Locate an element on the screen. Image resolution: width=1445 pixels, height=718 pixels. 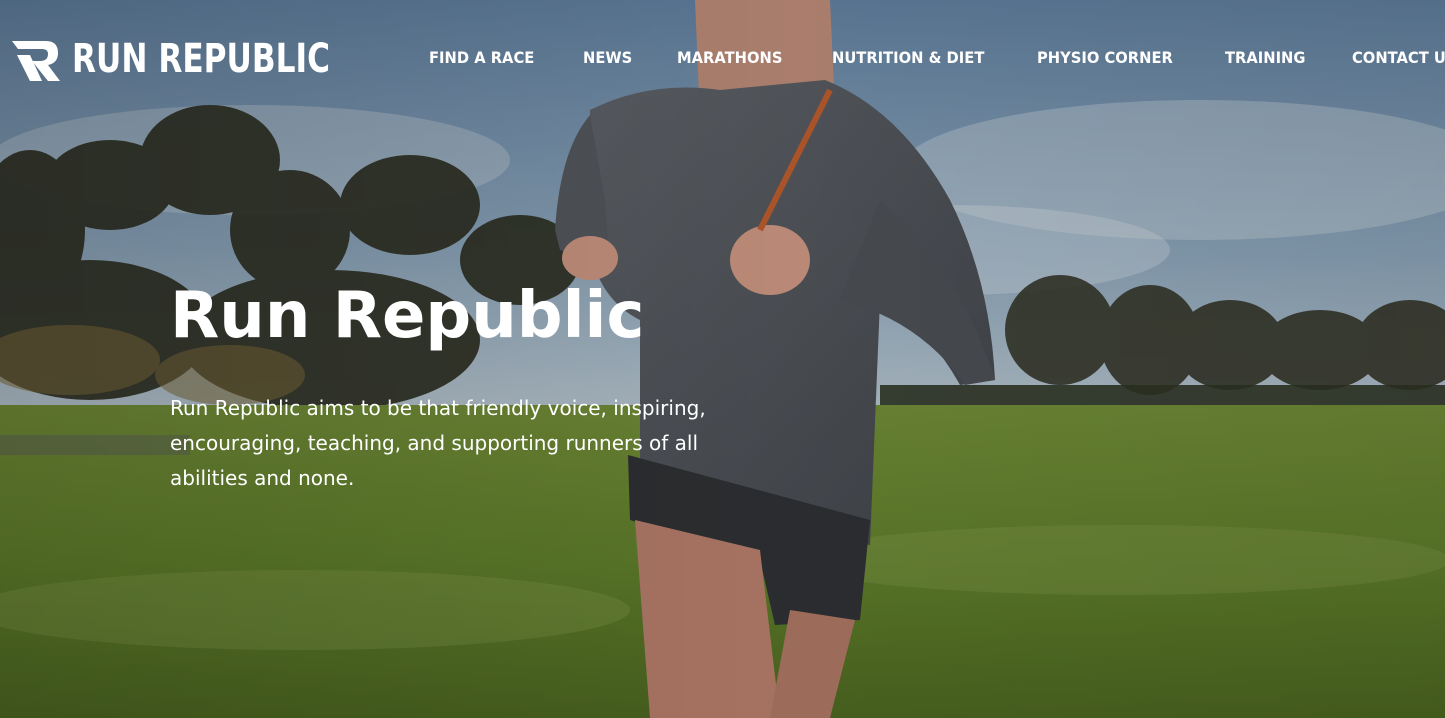
nav-link-news: NEWS is located at coordinates (607, 58).